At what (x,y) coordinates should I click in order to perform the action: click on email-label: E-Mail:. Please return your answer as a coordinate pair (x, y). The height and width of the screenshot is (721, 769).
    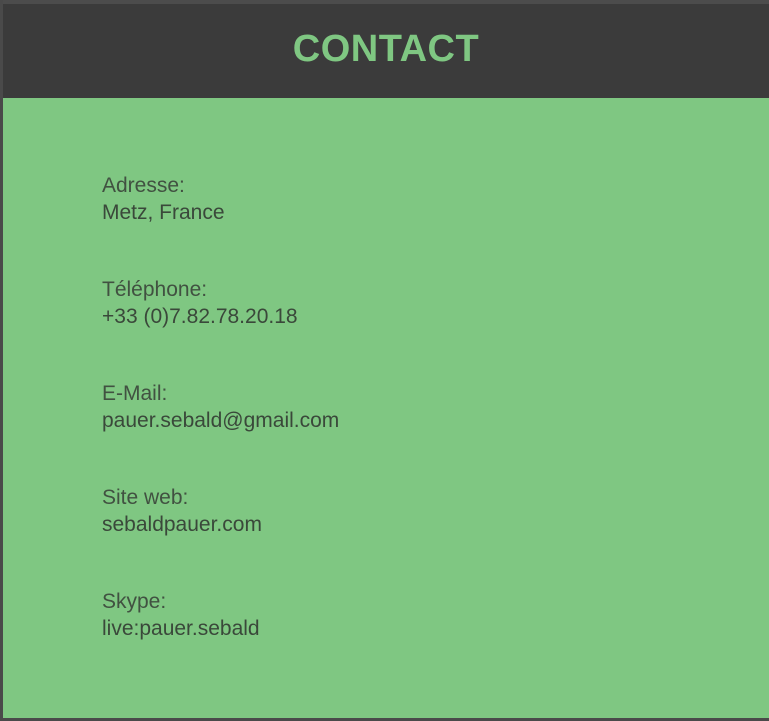
    Looking at the image, I should click on (135, 393).